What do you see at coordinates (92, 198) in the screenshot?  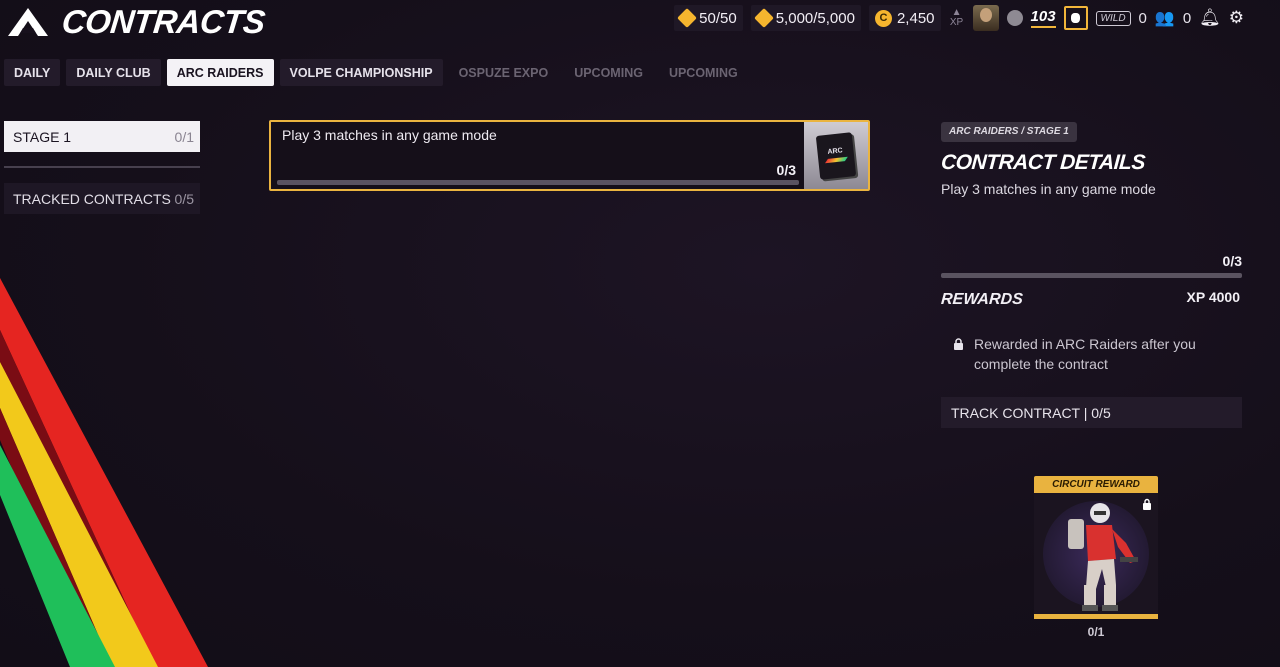 I see `tracked-label: TRACKED CONTRACTS` at bounding box center [92, 198].